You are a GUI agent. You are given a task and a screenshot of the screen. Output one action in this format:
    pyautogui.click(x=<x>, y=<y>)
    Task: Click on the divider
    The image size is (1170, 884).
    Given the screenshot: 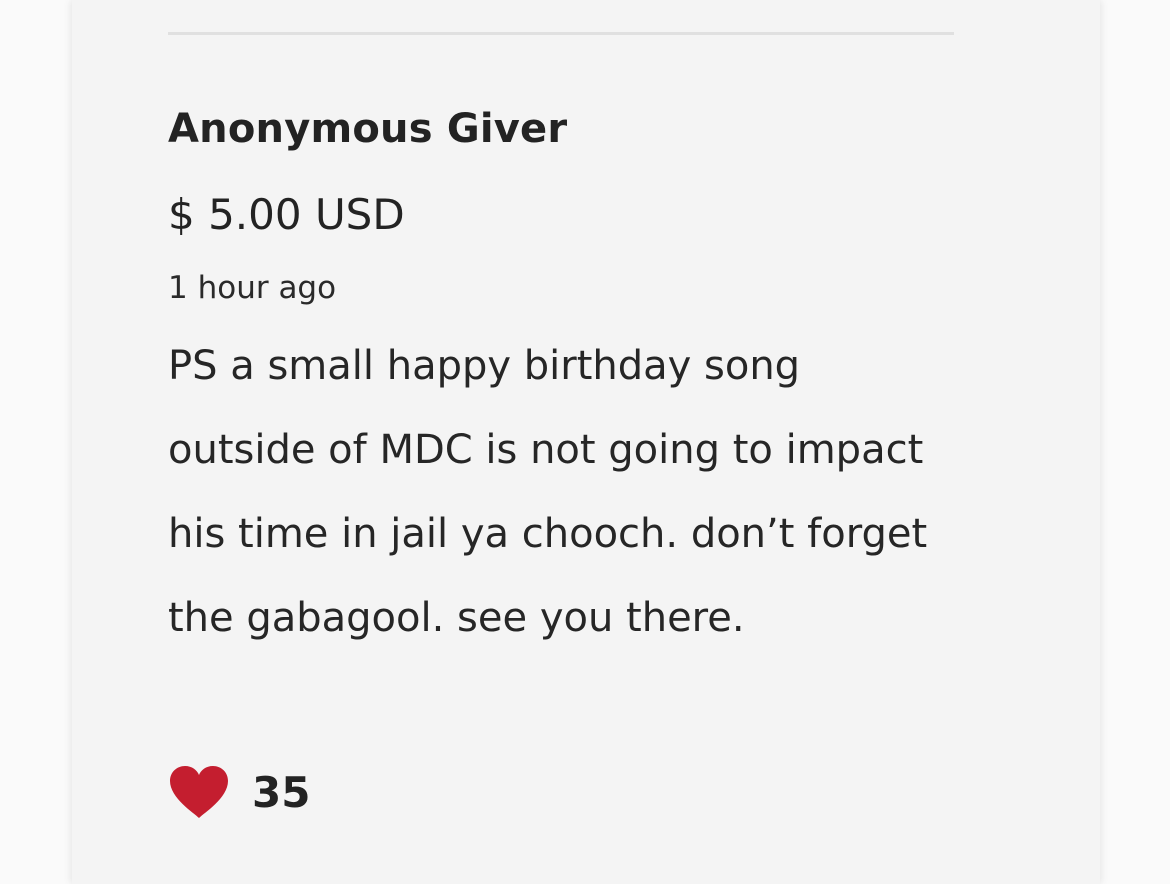 What is the action you would take?
    pyautogui.click(x=561, y=33)
    